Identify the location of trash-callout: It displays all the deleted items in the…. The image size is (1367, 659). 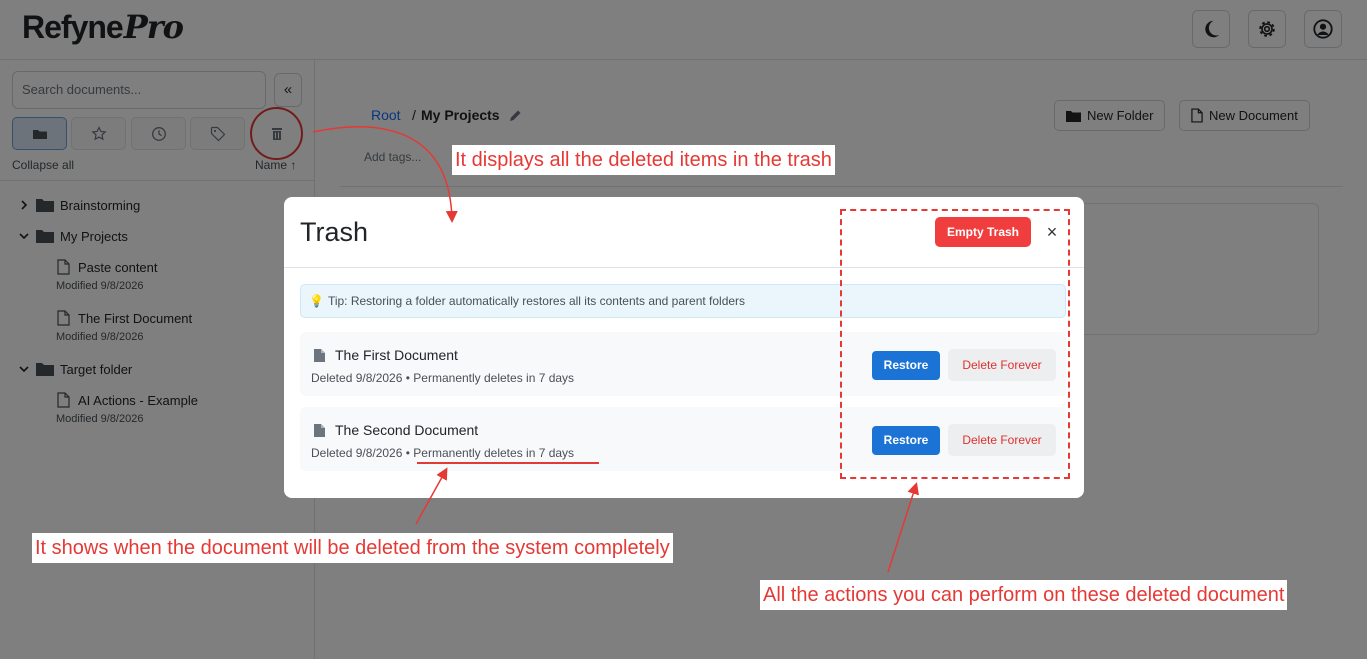
(643, 160).